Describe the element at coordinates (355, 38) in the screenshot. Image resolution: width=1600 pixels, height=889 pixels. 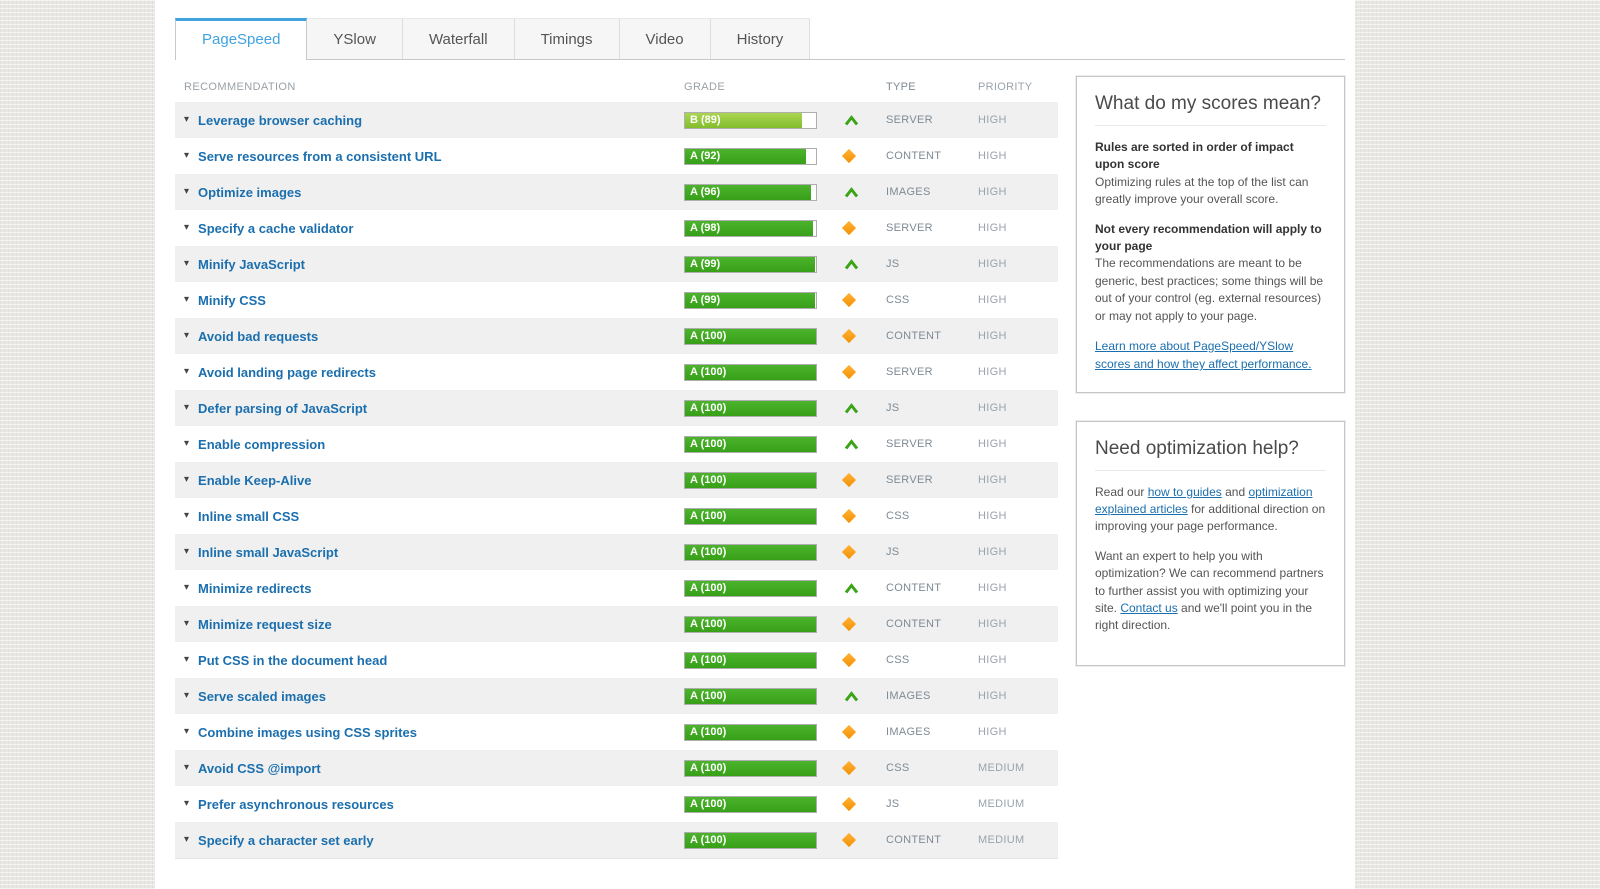
I see `tab-yslow: YSlow` at that location.